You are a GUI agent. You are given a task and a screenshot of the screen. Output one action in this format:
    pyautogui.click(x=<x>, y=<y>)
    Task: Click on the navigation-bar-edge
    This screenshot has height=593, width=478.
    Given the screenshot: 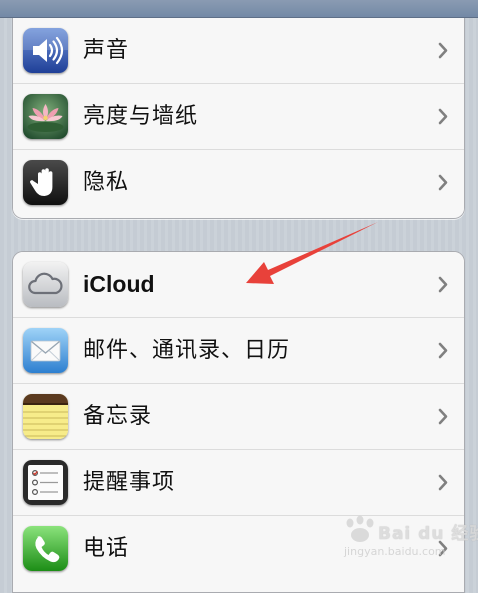 What is the action you would take?
    pyautogui.click(x=239, y=9)
    